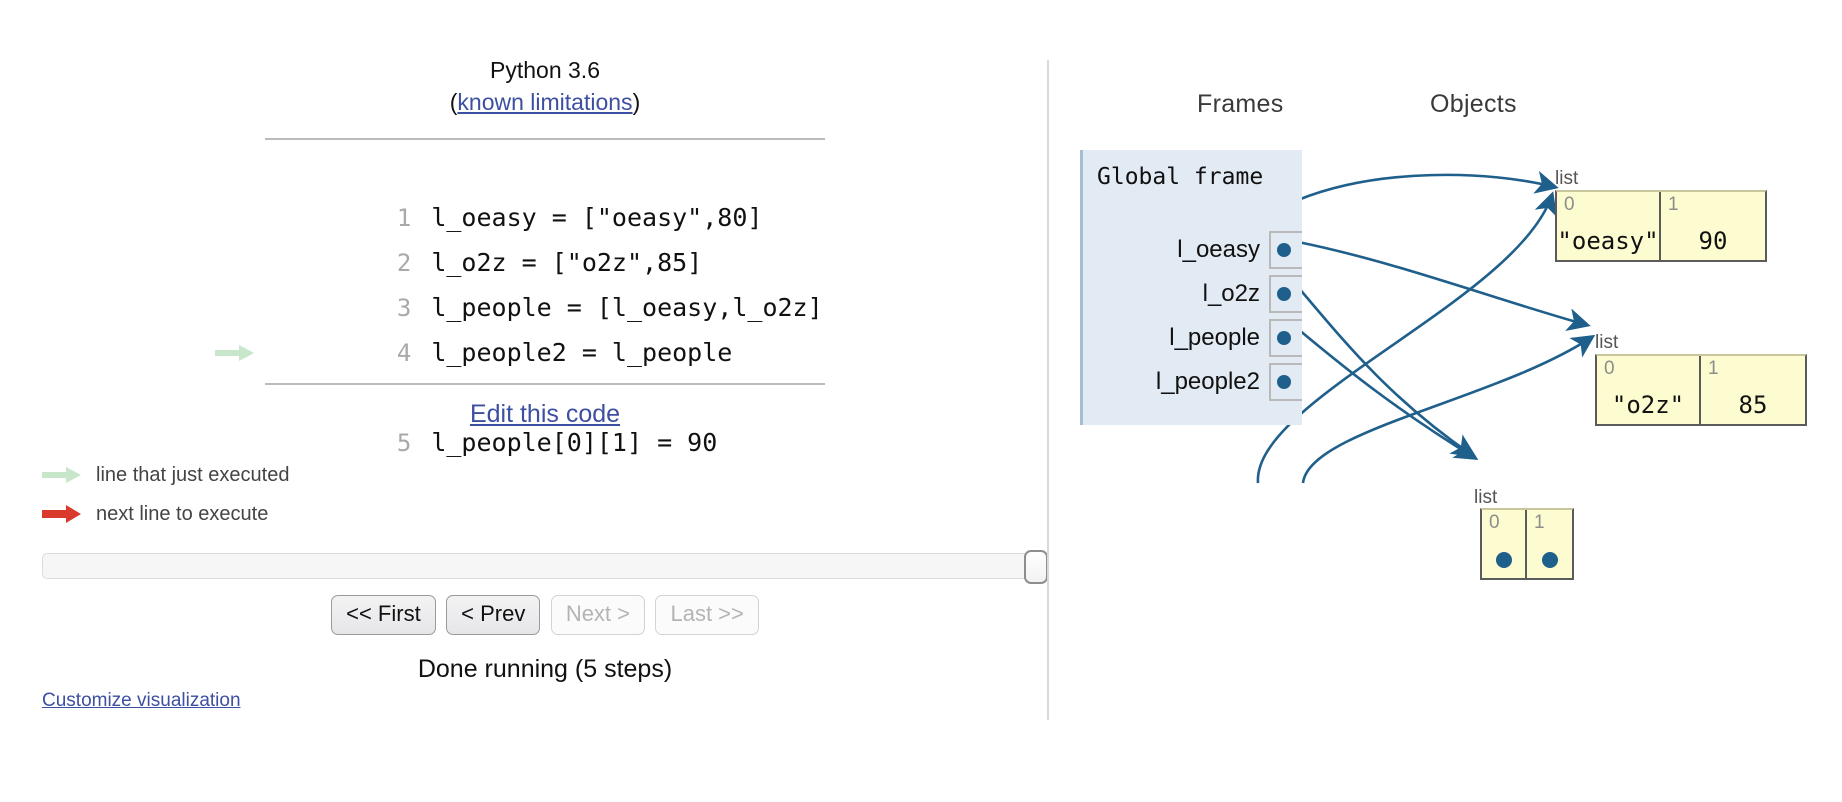 The image size is (1842, 802). I want to click on cell-value: 90, so click(1713, 241).